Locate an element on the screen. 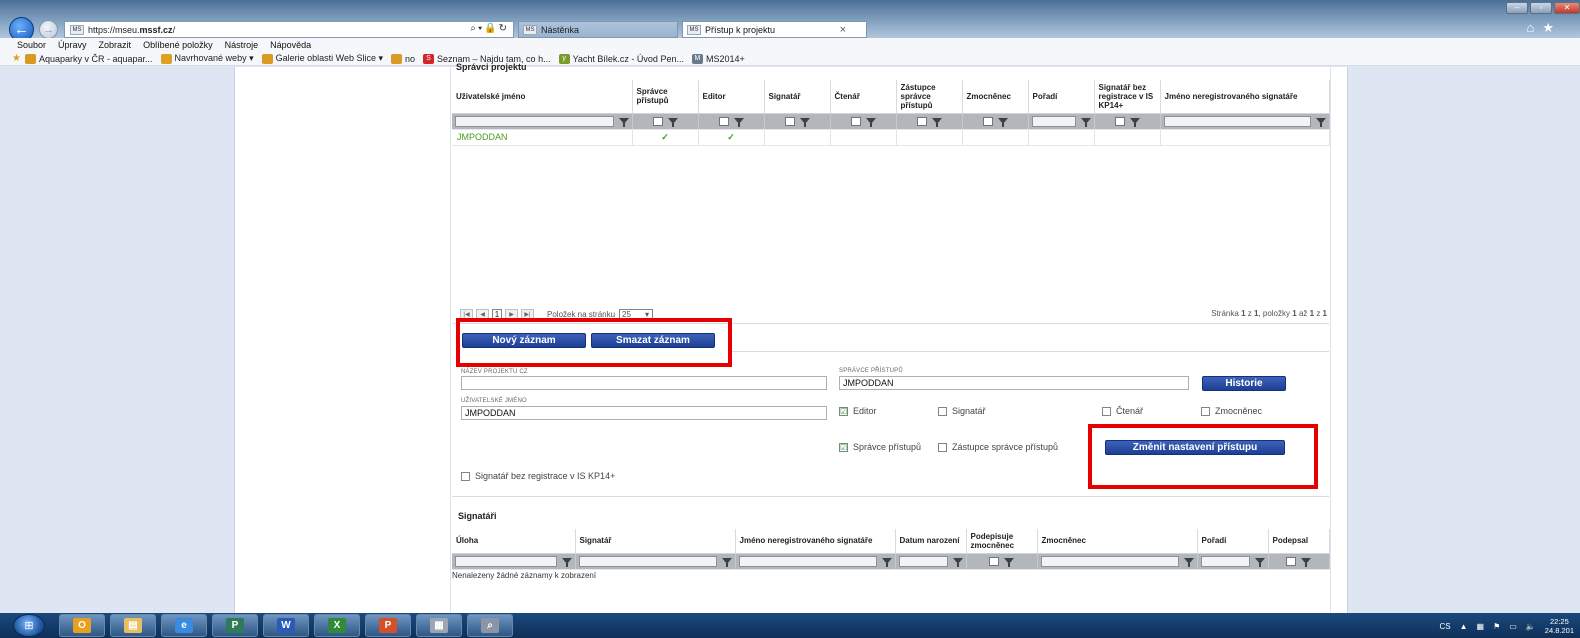 This screenshot has width=1580, height=638. col-header-bez-registrace: Signatář bez registrace v IS KP14+ is located at coordinates (1127, 97).